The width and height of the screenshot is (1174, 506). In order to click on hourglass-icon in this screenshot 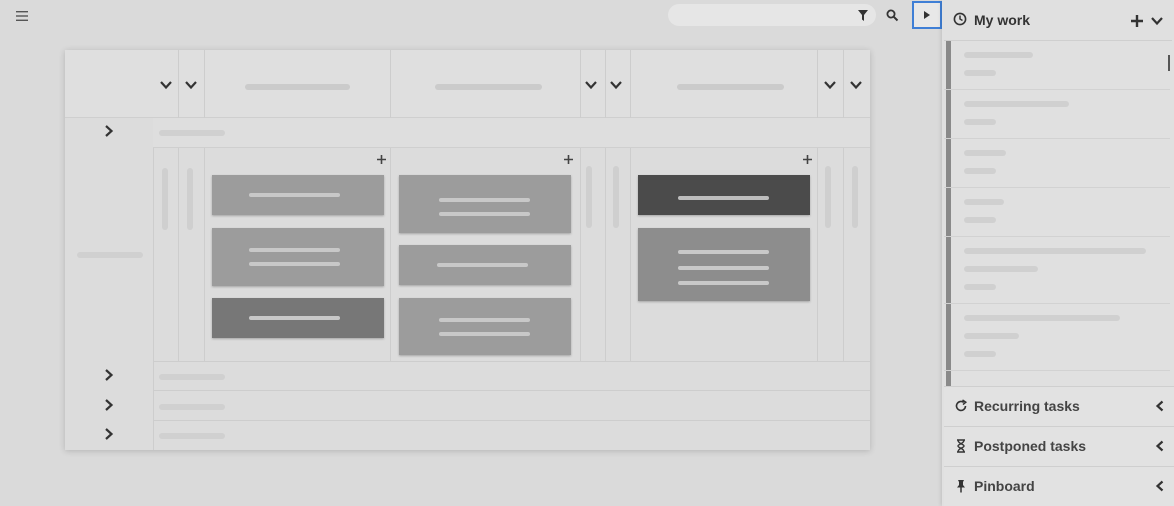, I will do `click(961, 446)`.